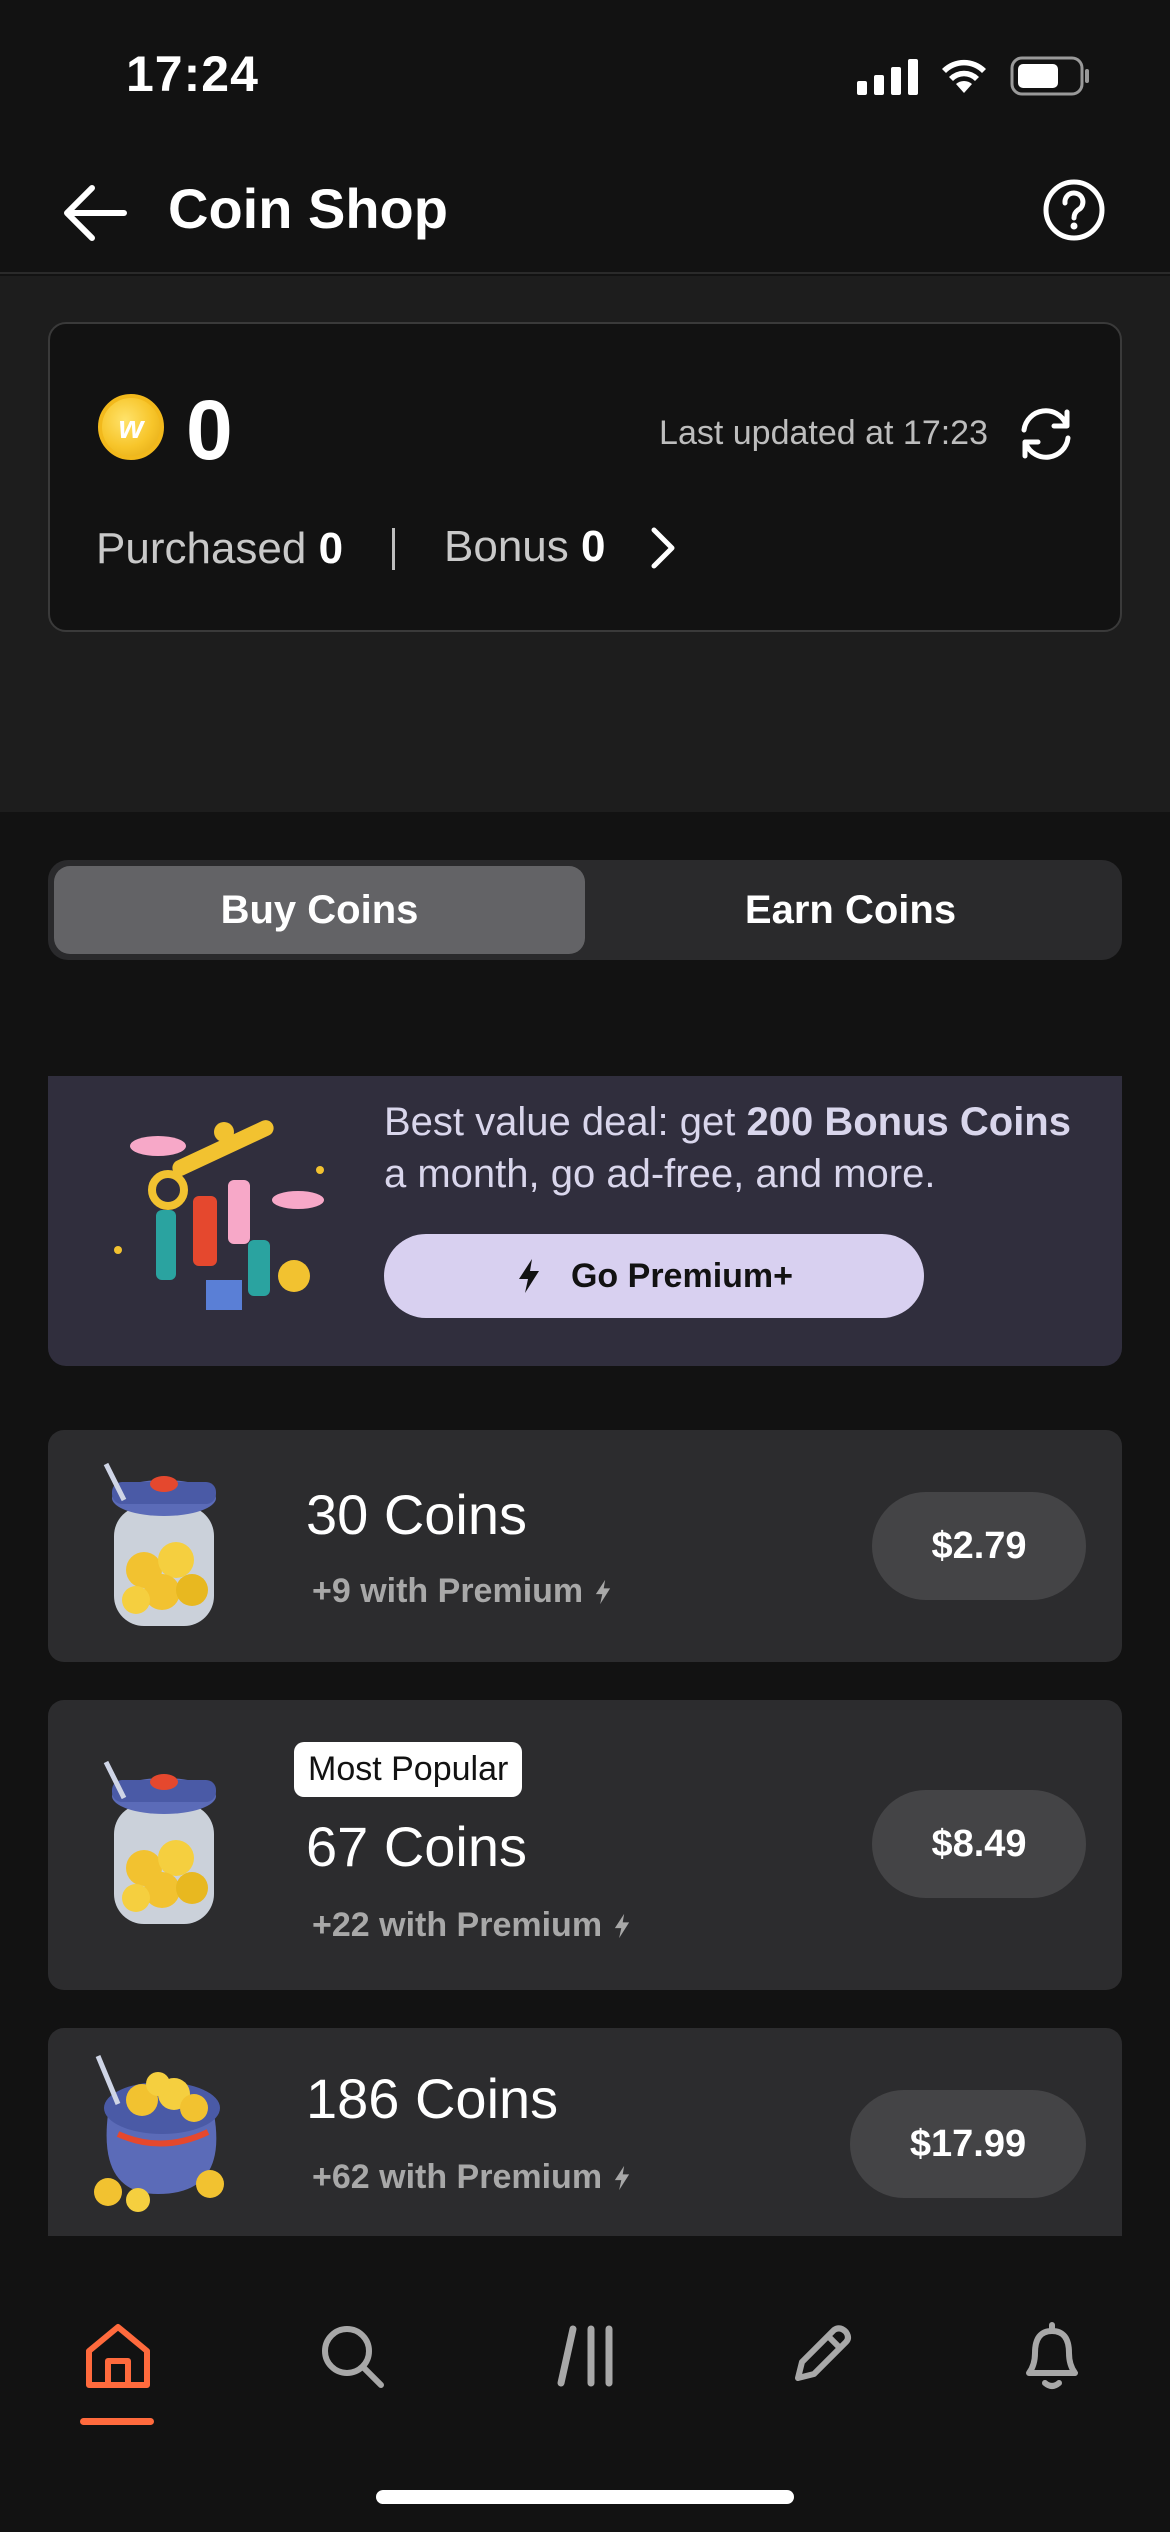  I want to click on bonus-coins: Bonus 0, so click(524, 547).